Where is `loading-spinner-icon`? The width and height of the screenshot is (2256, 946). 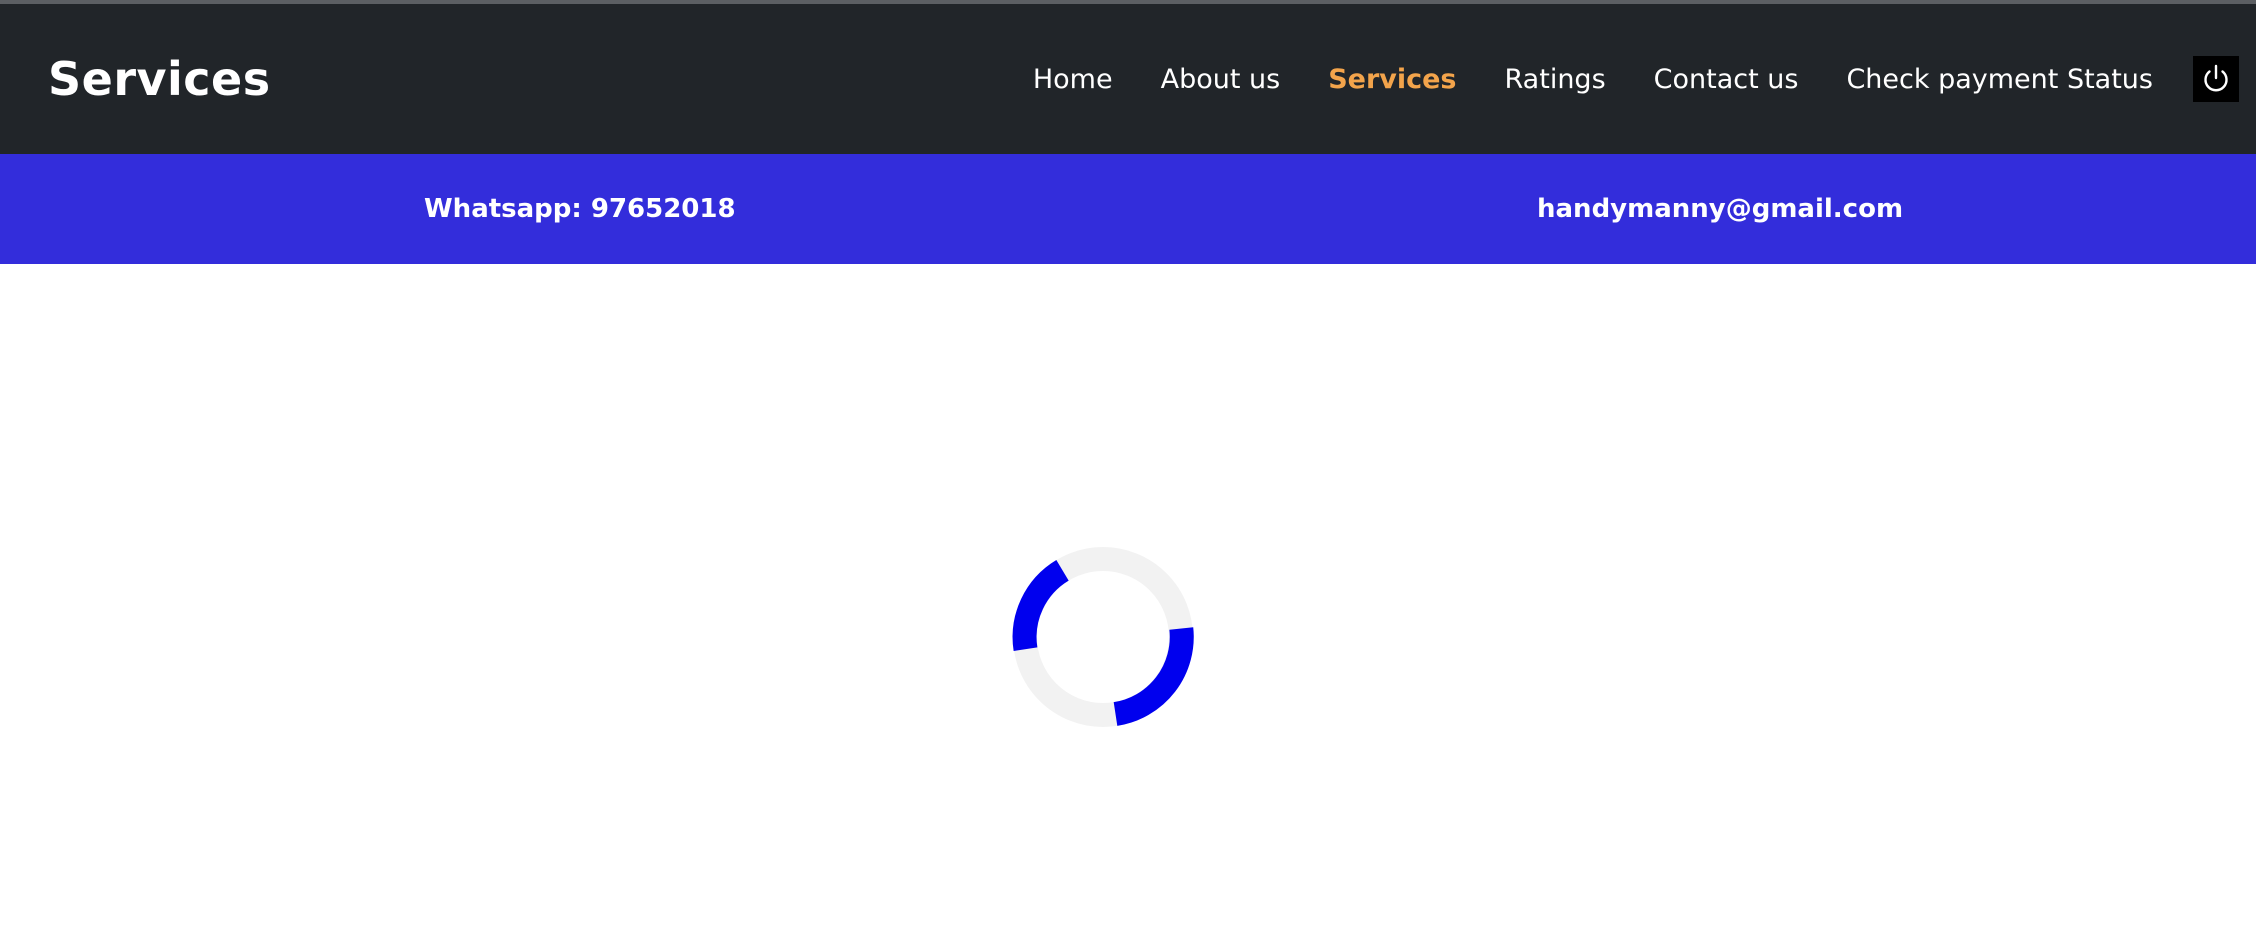
loading-spinner-icon is located at coordinates (1103, 637).